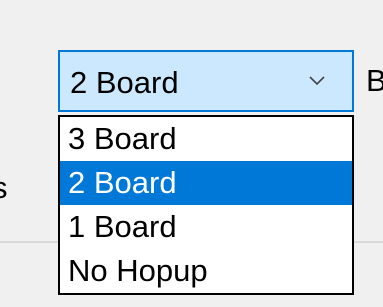 The image size is (383, 307). Describe the element at coordinates (374, 80) in the screenshot. I see `partial-label-right: B` at that location.